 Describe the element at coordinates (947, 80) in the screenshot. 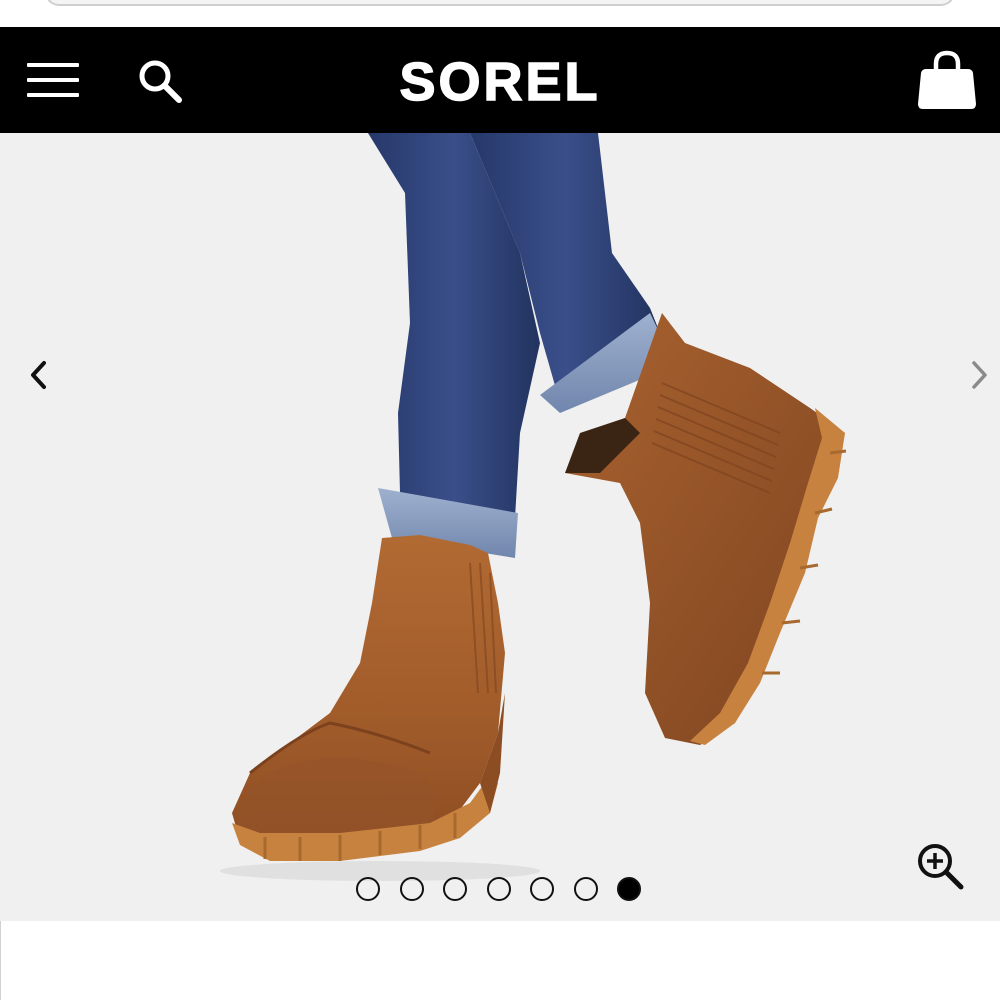

I see `shopping-bag-icon` at that location.